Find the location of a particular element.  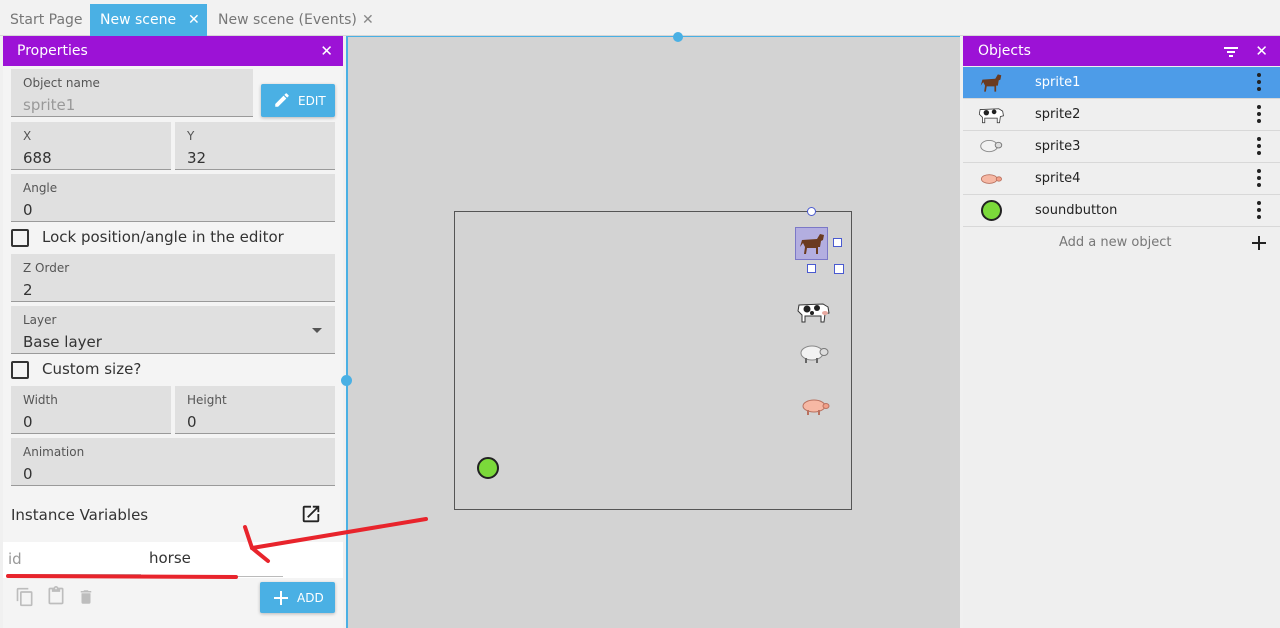

properties-title: Properties is located at coordinates (52, 51).